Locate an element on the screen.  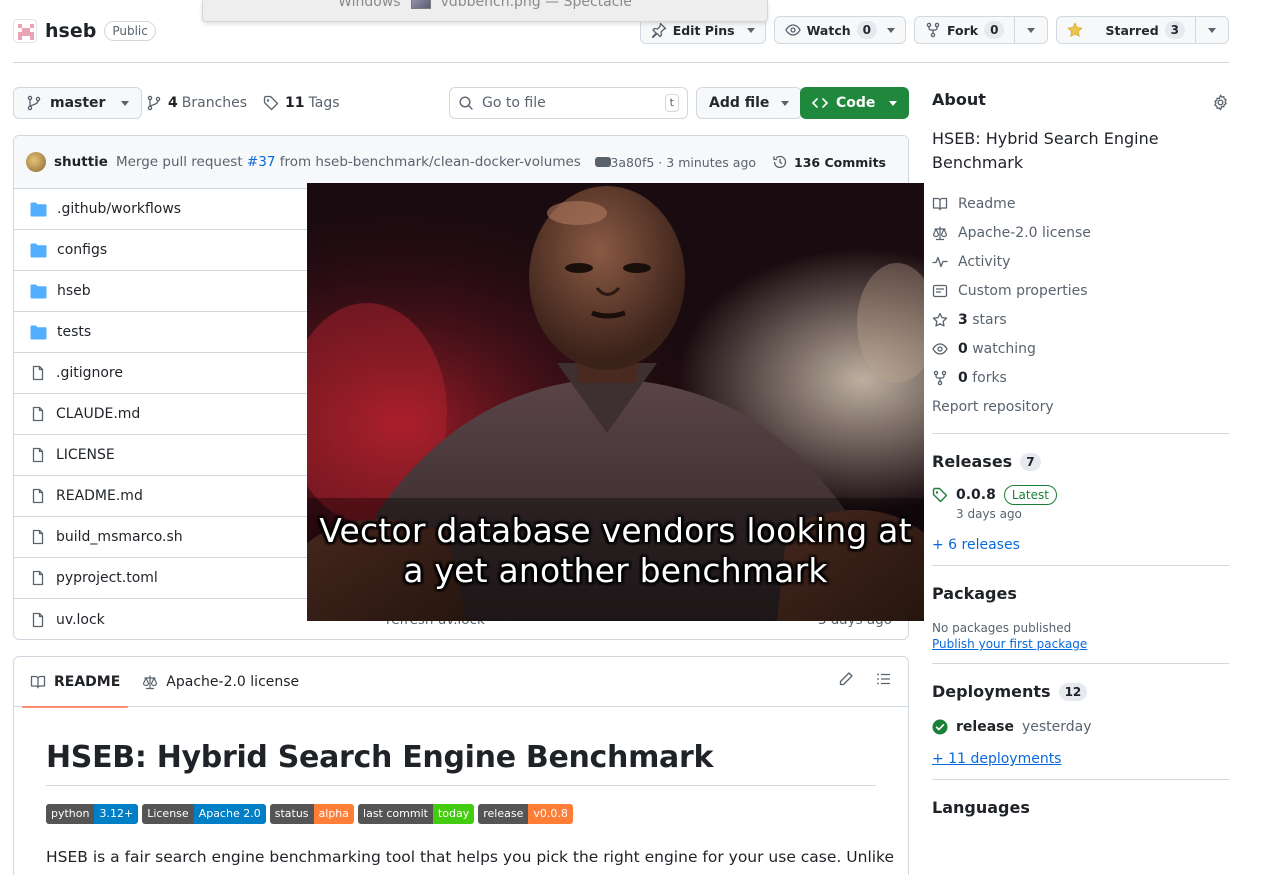
shortcut-key: t is located at coordinates (671, 103).